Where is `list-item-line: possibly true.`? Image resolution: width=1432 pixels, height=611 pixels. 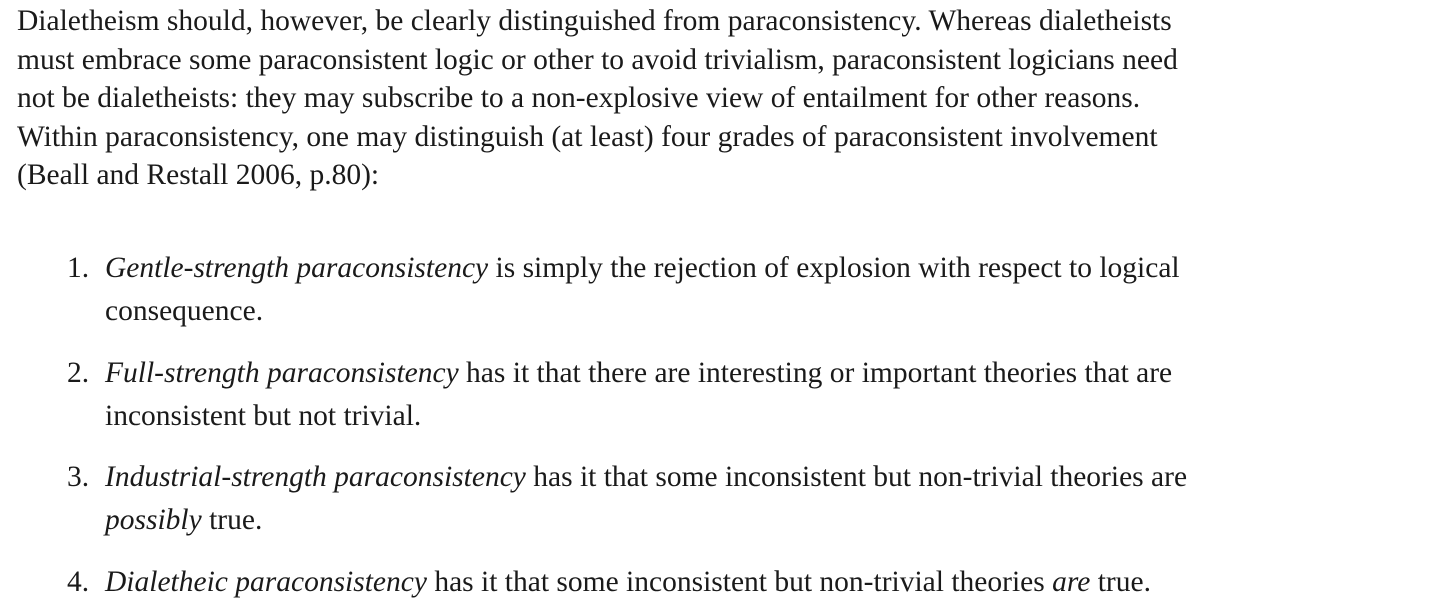
list-item-line: possibly true. is located at coordinates (646, 520).